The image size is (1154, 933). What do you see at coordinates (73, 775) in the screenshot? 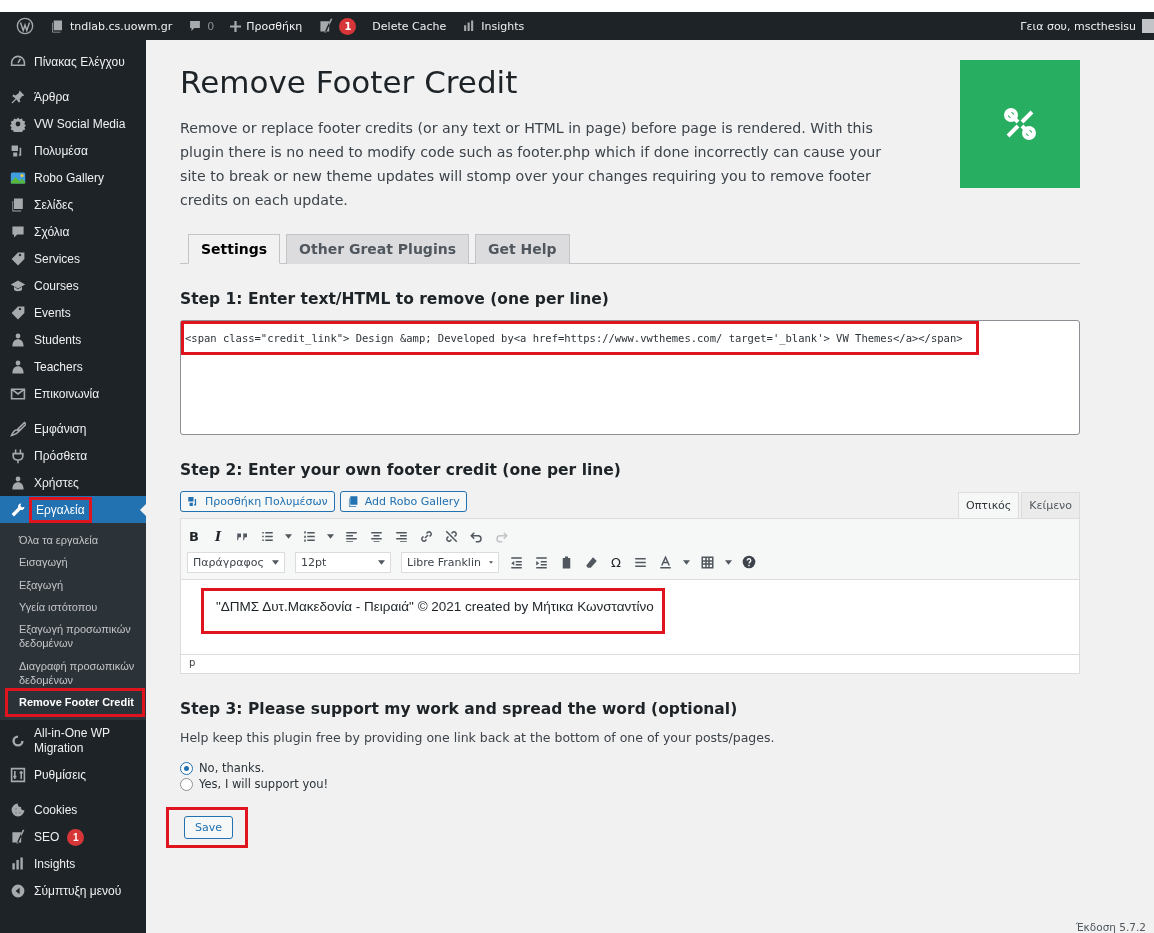
I see `sidebar-item: Ρυθμίσεις` at bounding box center [73, 775].